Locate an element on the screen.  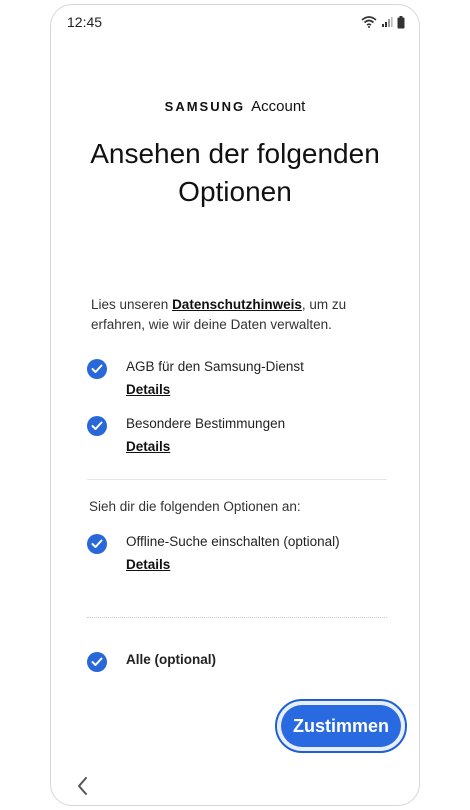
all-checkbox is located at coordinates (97, 662).